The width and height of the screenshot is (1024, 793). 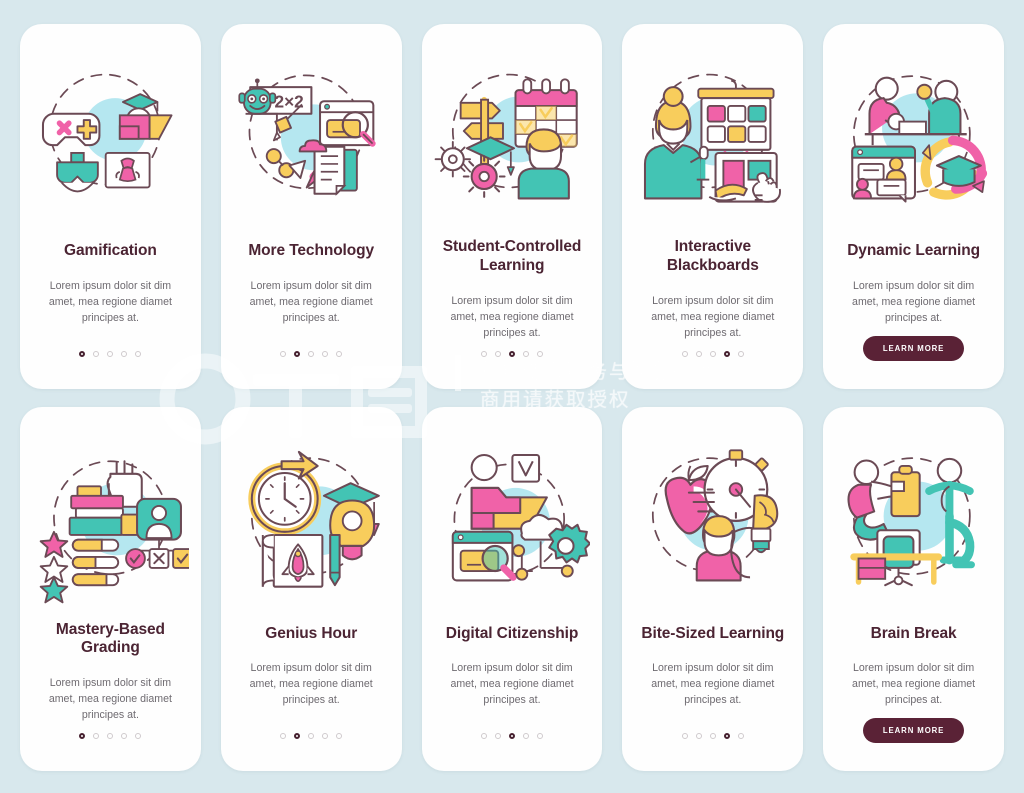 What do you see at coordinates (913, 519) in the screenshot?
I see `desk-chair-stretching-people-icon` at bounding box center [913, 519].